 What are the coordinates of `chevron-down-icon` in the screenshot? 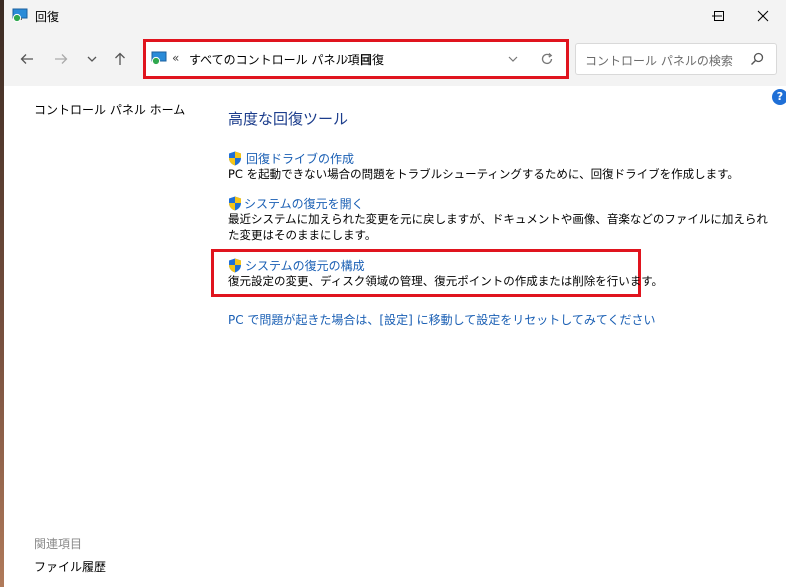 It's located at (92, 59).